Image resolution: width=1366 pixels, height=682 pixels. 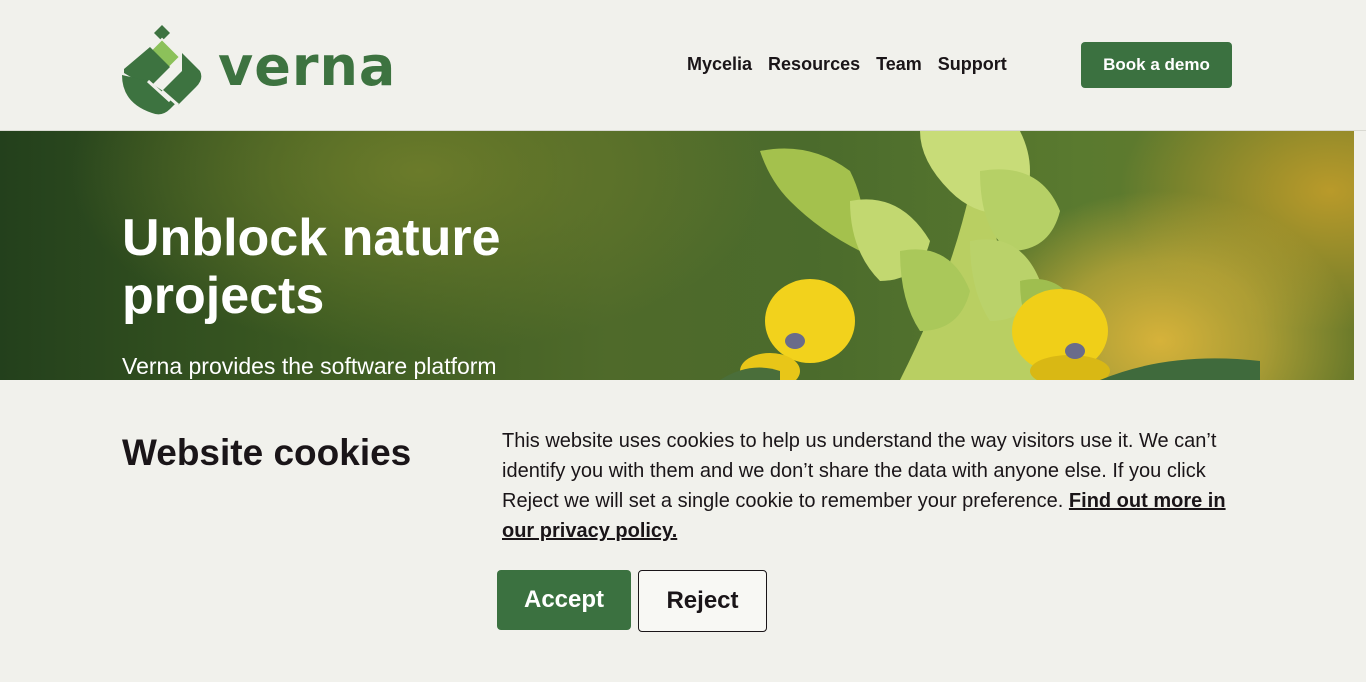 I want to click on nav-item-mycelia: Mycelia, so click(x=719, y=64).